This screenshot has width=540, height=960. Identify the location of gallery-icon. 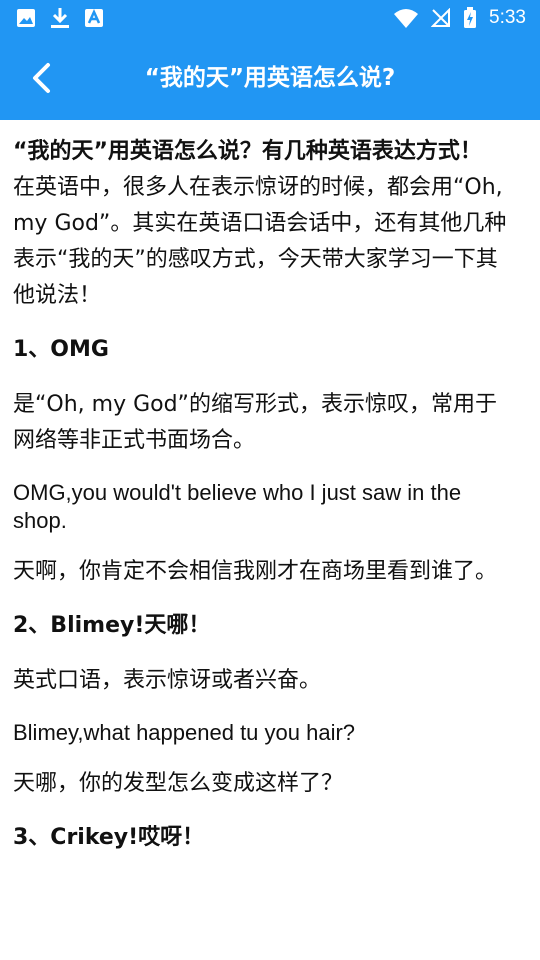
(26, 18).